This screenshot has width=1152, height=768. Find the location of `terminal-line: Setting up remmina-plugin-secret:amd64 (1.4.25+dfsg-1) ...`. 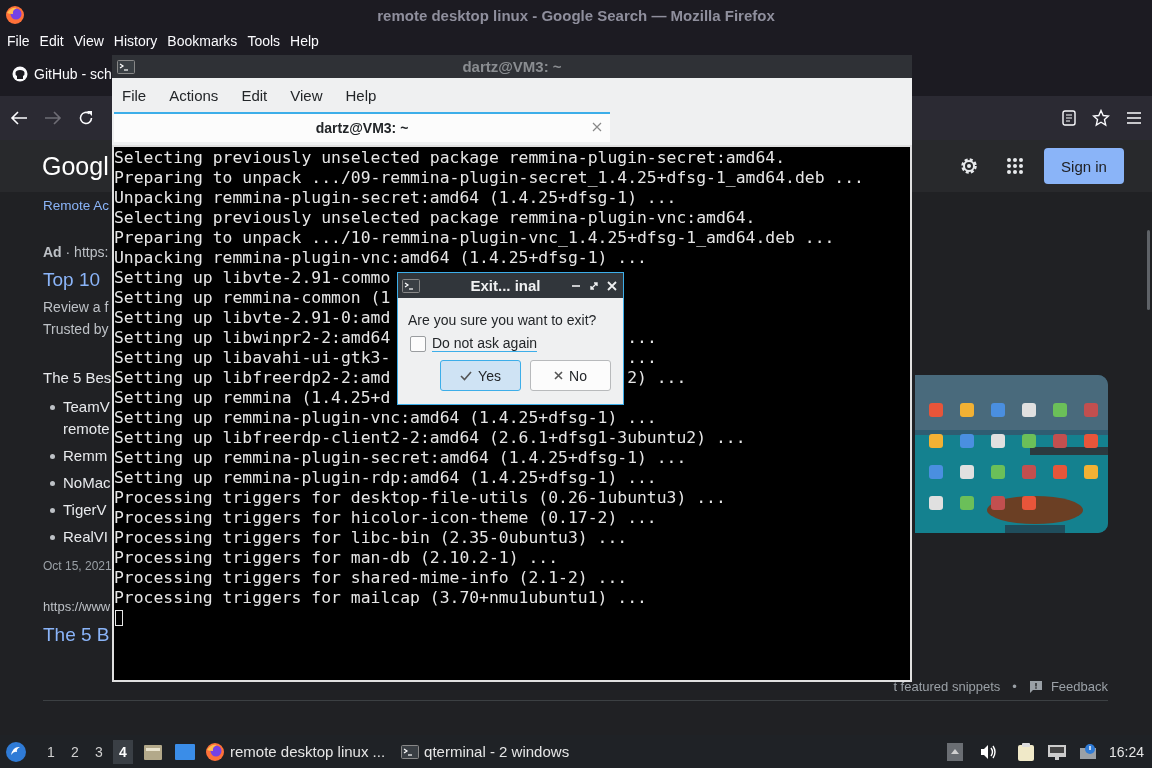

terminal-line: Setting up remmina-plugin-secret:amd64 (1.4.25+dfsg-1) ... is located at coordinates (400, 458).